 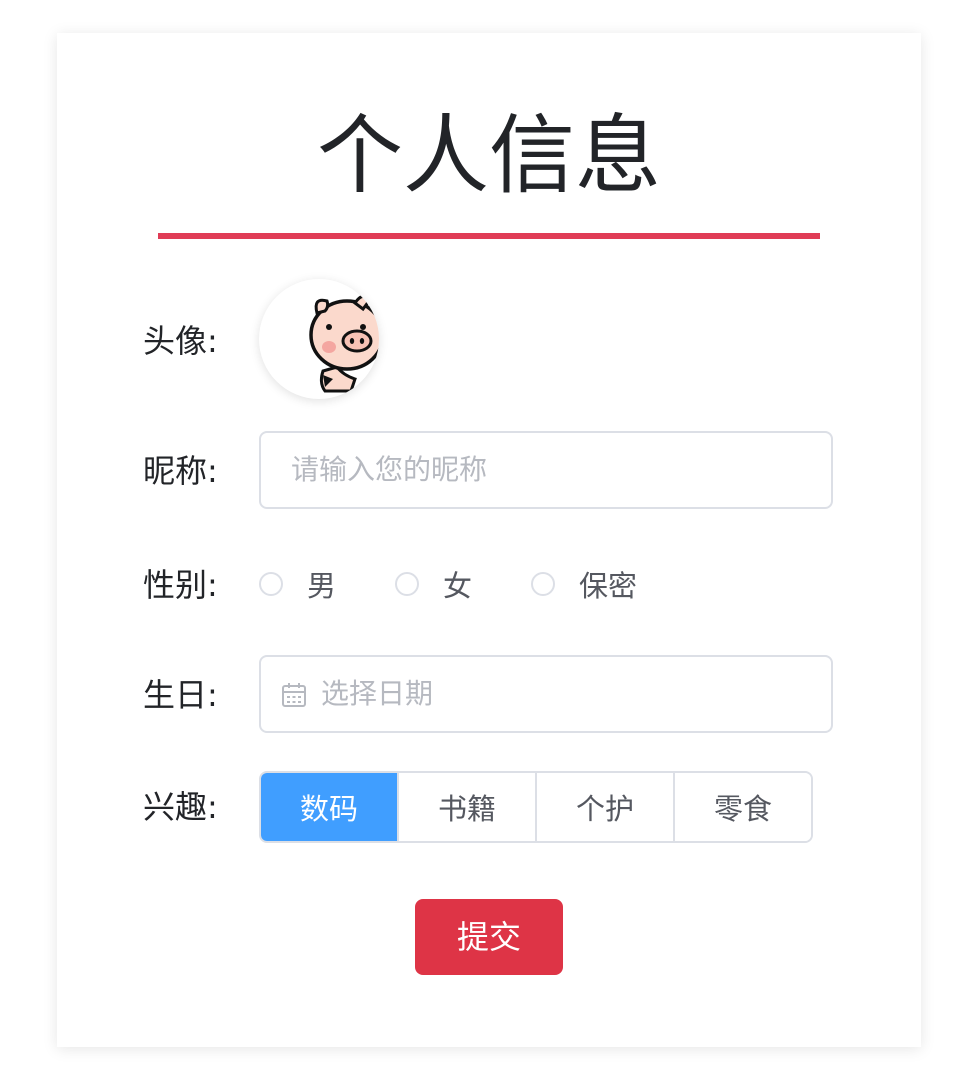 What do you see at coordinates (608, 586) in the screenshot?
I see `gender-option-label: 保密` at bounding box center [608, 586].